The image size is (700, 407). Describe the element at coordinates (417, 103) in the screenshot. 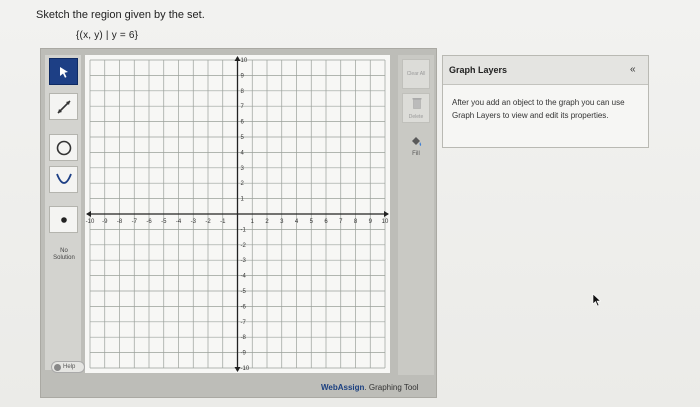

I see `trash-icon` at that location.